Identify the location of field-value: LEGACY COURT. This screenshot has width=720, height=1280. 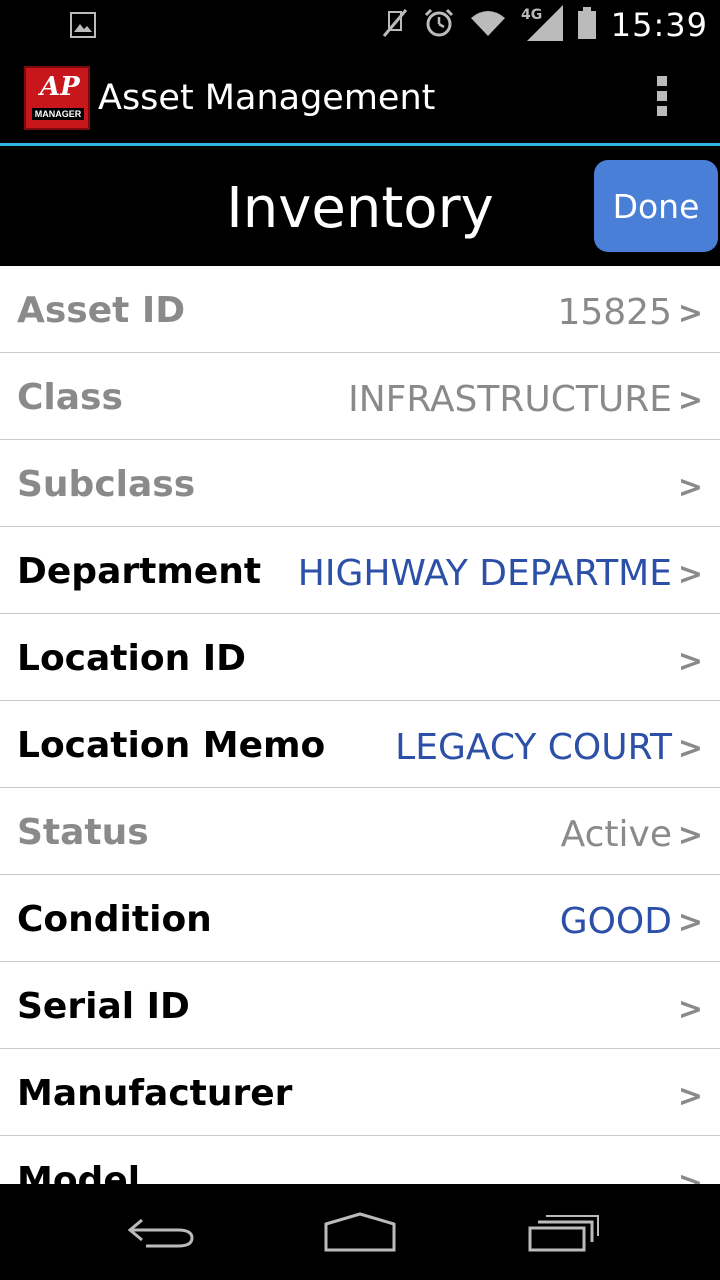
(533, 747).